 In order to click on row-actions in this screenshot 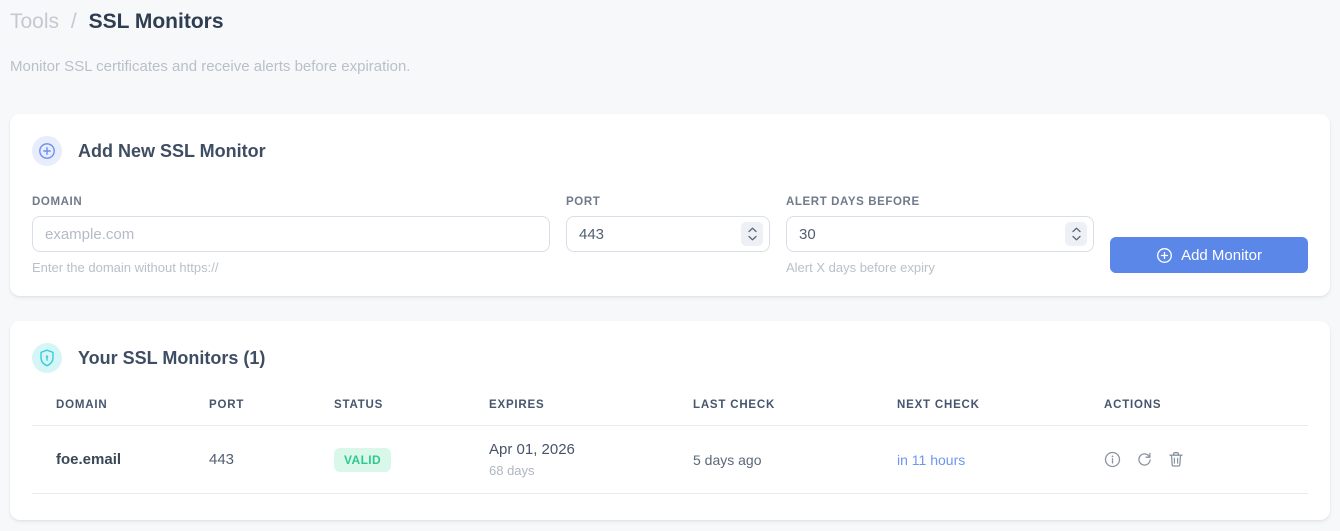, I will do `click(1206, 459)`.